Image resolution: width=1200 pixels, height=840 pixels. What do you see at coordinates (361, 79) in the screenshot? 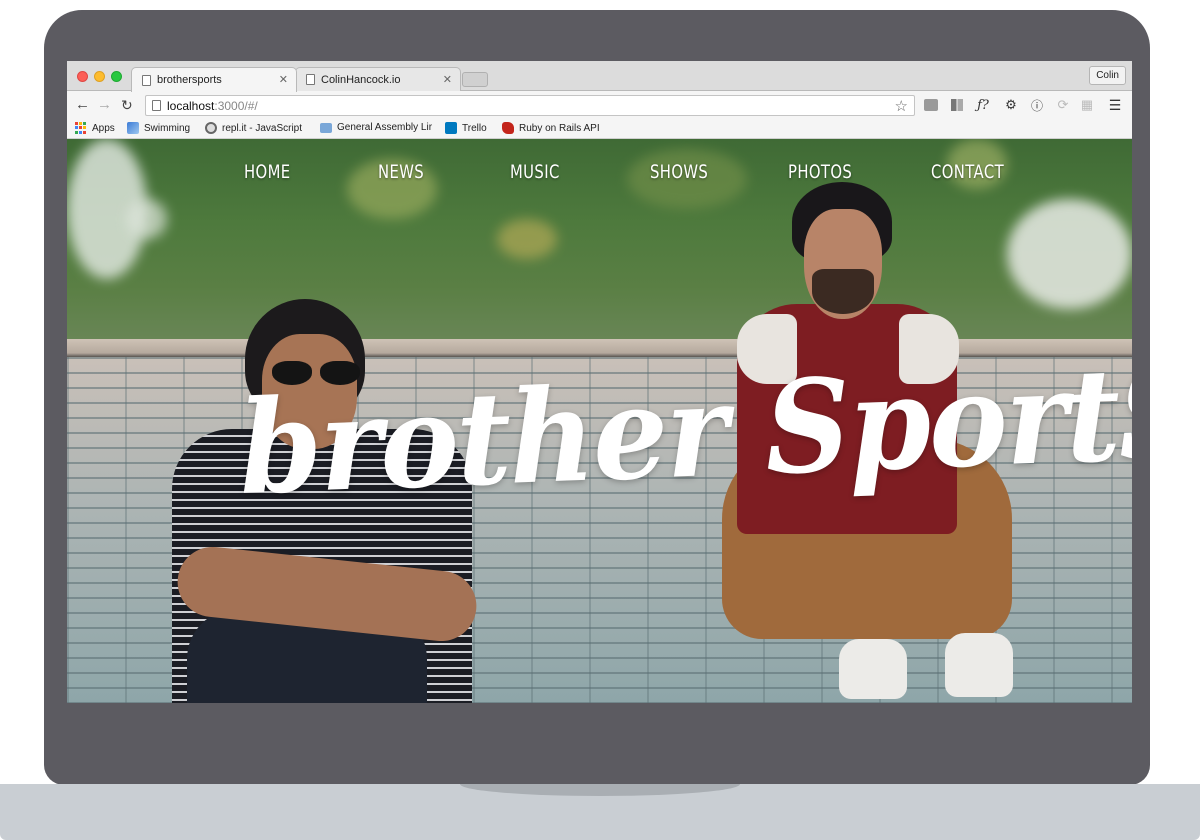
I see `tab-title: ColinHancock.io` at bounding box center [361, 79].